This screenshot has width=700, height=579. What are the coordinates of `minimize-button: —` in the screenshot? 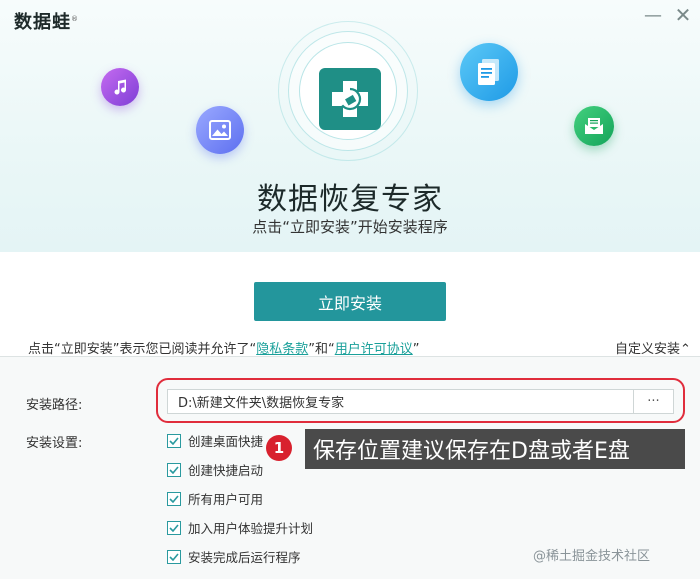 It's located at (653, 15).